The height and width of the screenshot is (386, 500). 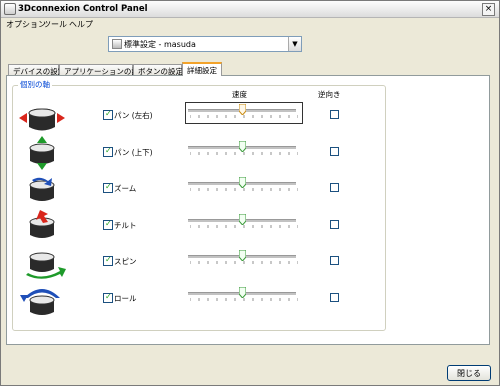 I want to click on tilt-icon, so click(x=42, y=224).